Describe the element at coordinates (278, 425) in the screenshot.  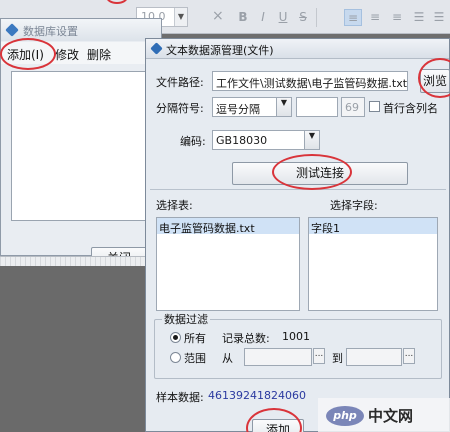
I see `add-button: 添加` at that location.